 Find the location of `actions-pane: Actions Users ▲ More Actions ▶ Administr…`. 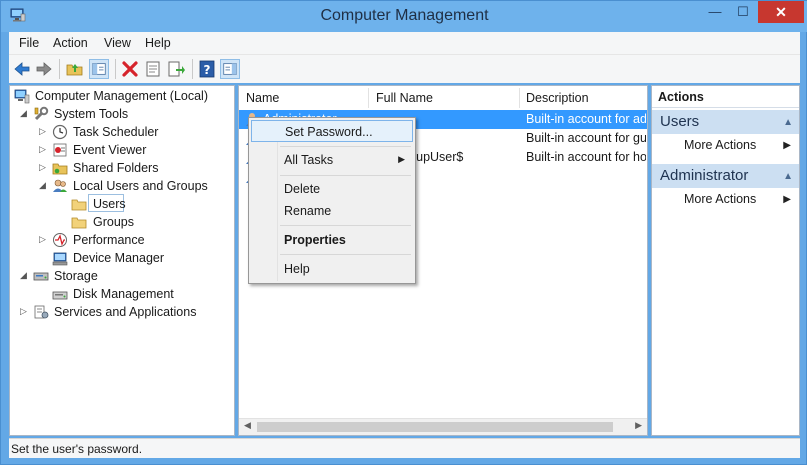

actions-pane: Actions Users ▲ More Actions ▶ Administr… is located at coordinates (725, 260).